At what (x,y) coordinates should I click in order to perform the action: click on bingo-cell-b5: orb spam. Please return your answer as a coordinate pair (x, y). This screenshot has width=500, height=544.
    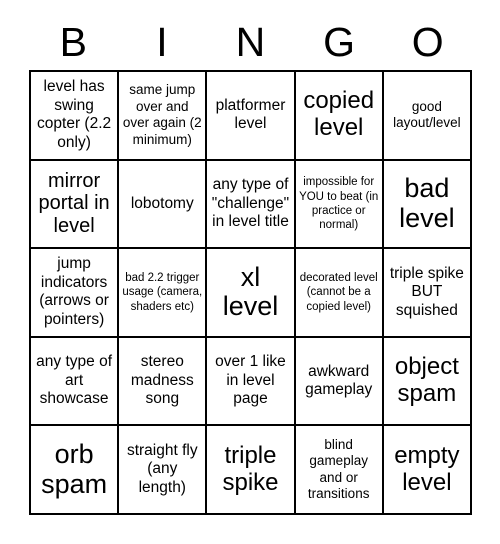
    Looking at the image, I should click on (75, 470).